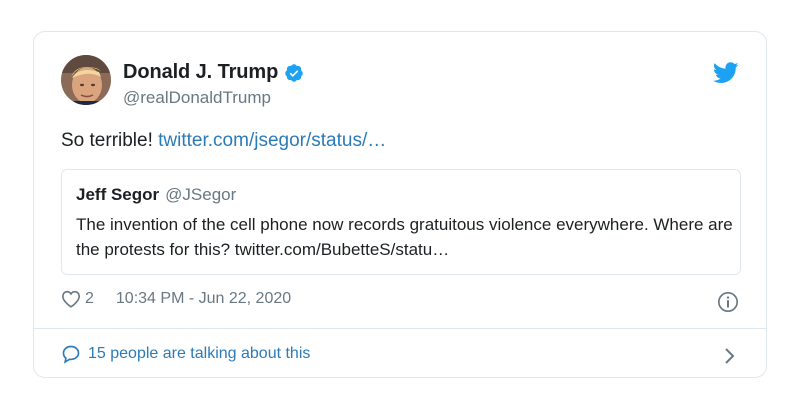  Describe the element at coordinates (400, 328) in the screenshot. I see `divider` at that location.